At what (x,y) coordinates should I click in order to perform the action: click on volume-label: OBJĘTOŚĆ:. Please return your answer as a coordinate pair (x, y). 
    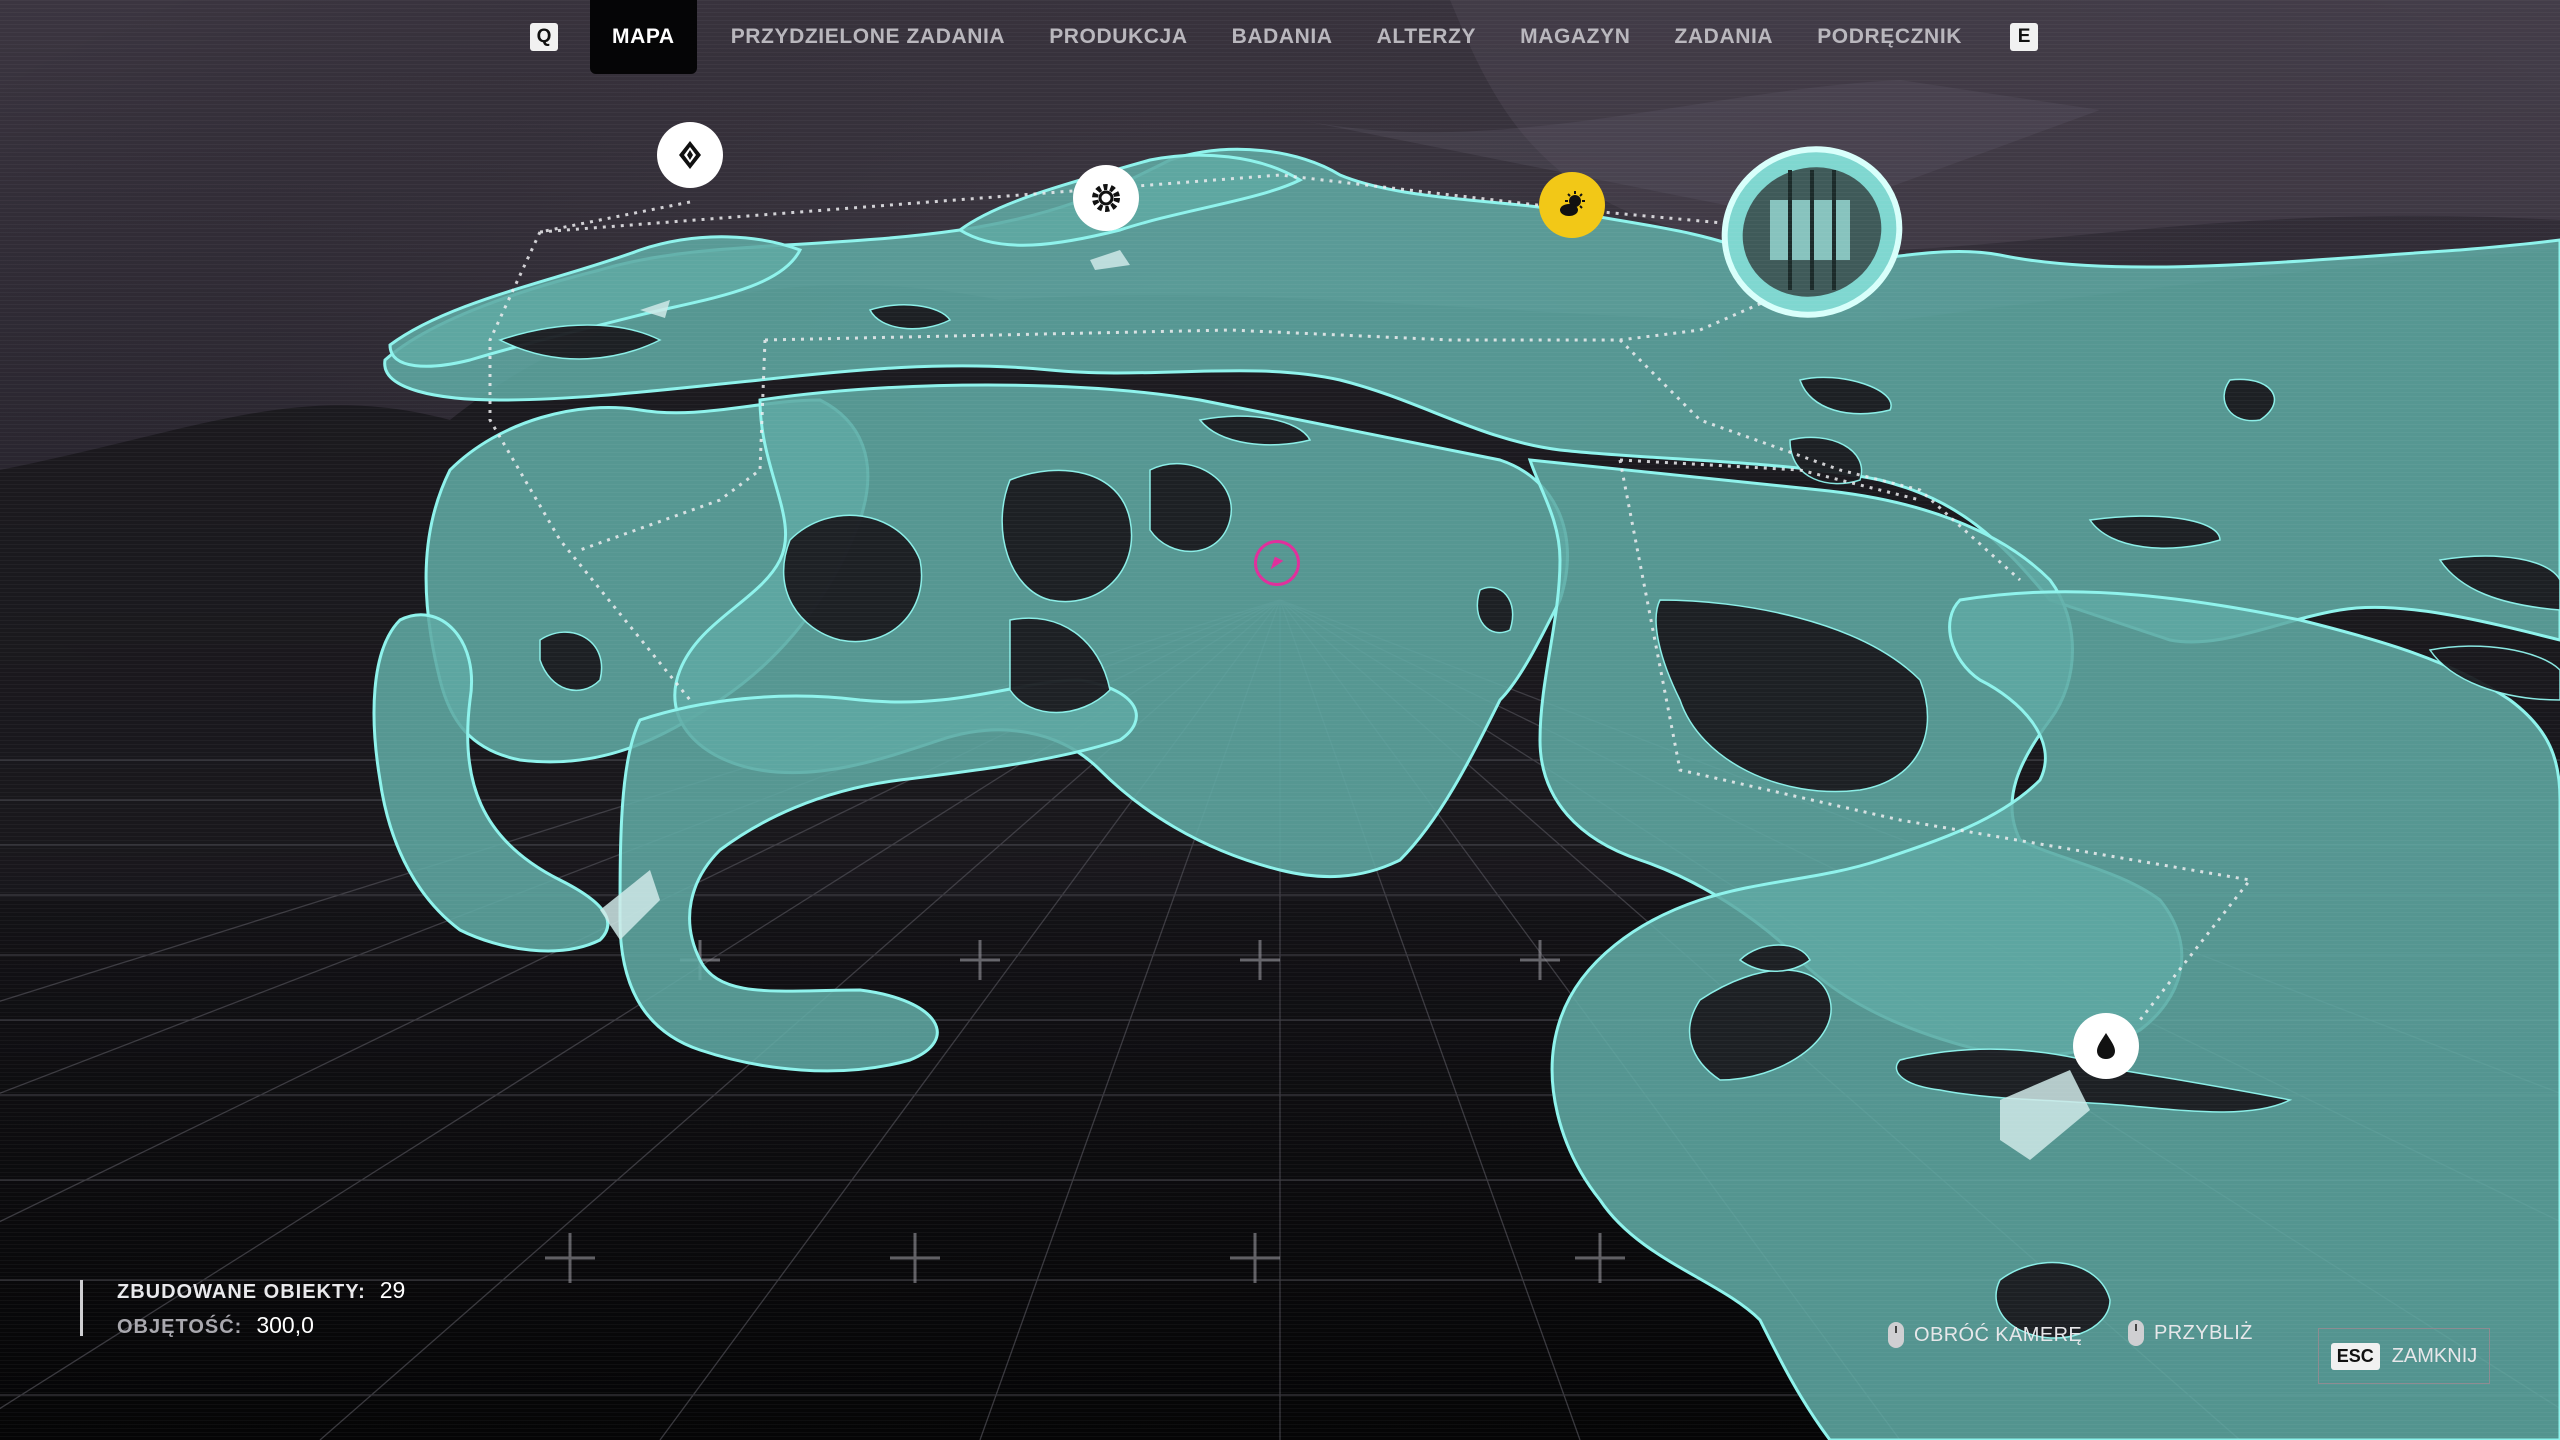
    Looking at the image, I should click on (180, 1327).